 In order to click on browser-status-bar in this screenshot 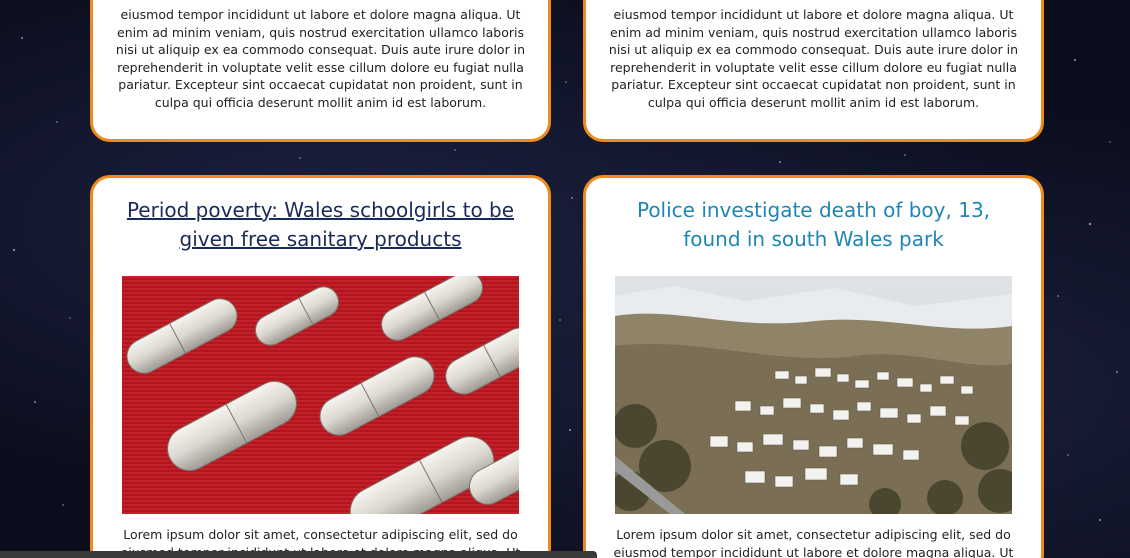, I will do `click(298, 554)`.